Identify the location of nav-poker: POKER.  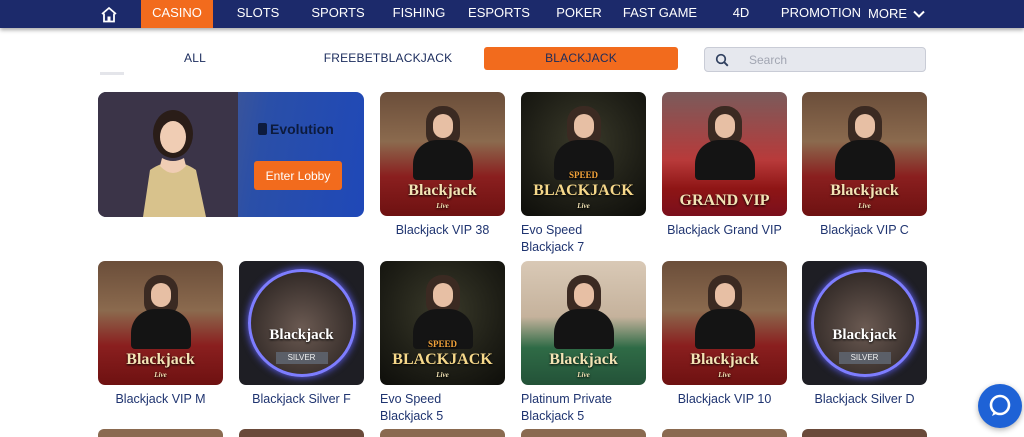
(579, 14).